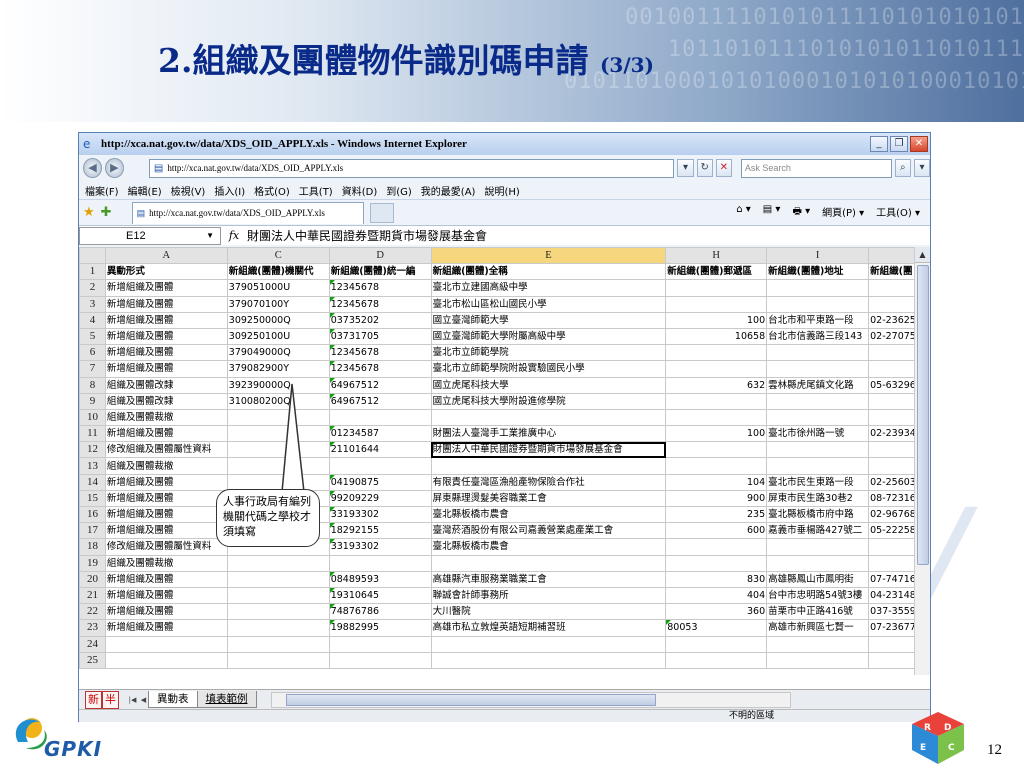 This screenshot has height=768, width=1024. What do you see at coordinates (818, 628) in the screenshot?
I see `table-cell: 高雄市新興區七賢一` at bounding box center [818, 628].